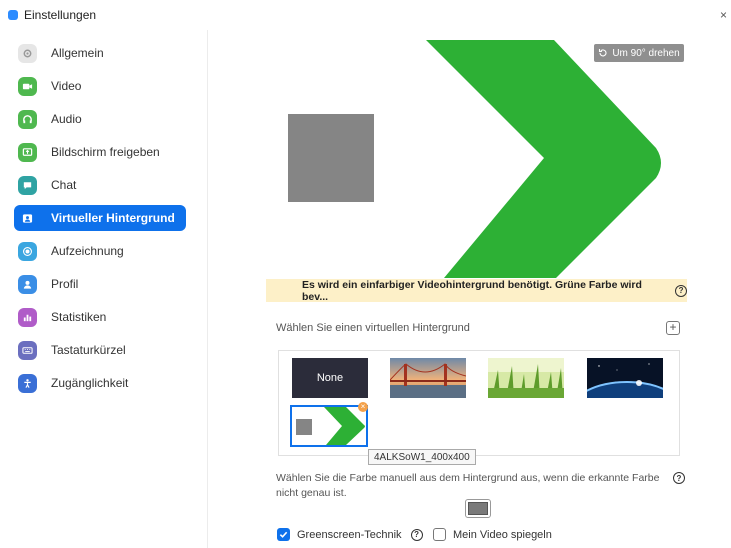 Image resolution: width=731 pixels, height=548 pixels. I want to click on chat-bubble-icon, so click(27, 185).